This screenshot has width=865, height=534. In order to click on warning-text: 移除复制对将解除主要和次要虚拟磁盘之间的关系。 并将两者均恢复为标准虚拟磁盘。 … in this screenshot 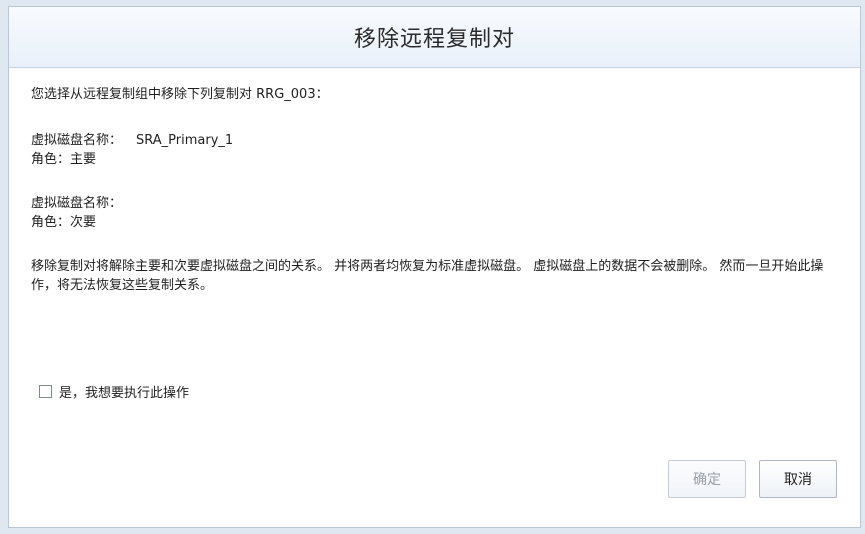, I will do `click(427, 276)`.